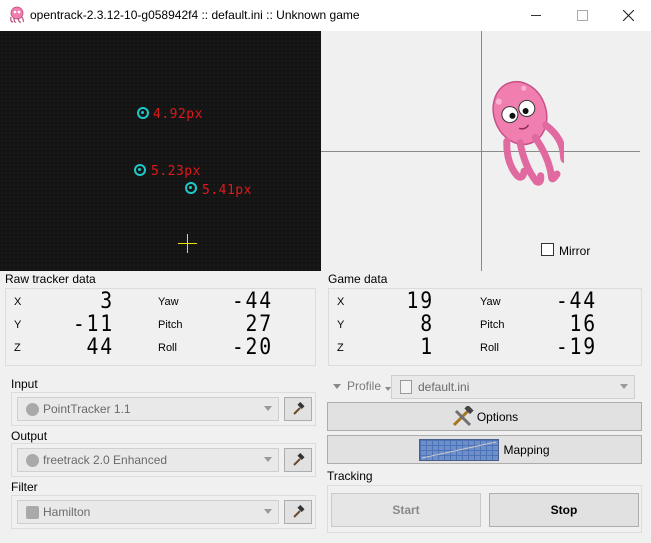 This screenshot has width=651, height=543. What do you see at coordinates (32, 409) in the screenshot?
I see `tracker-icon` at bounding box center [32, 409].